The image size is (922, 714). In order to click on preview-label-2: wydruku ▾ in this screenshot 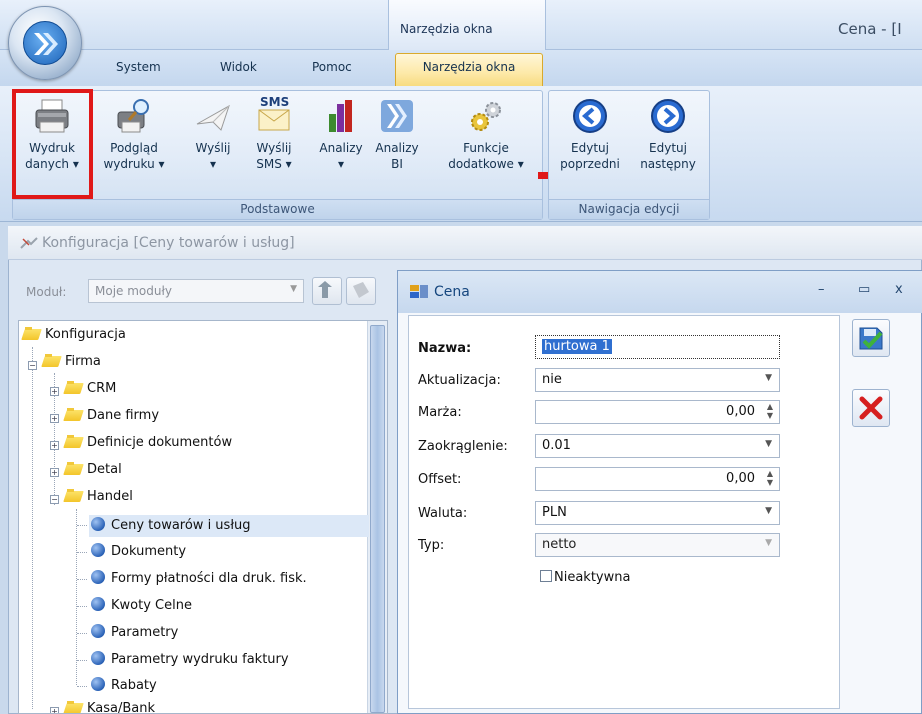, I will do `click(134, 164)`.